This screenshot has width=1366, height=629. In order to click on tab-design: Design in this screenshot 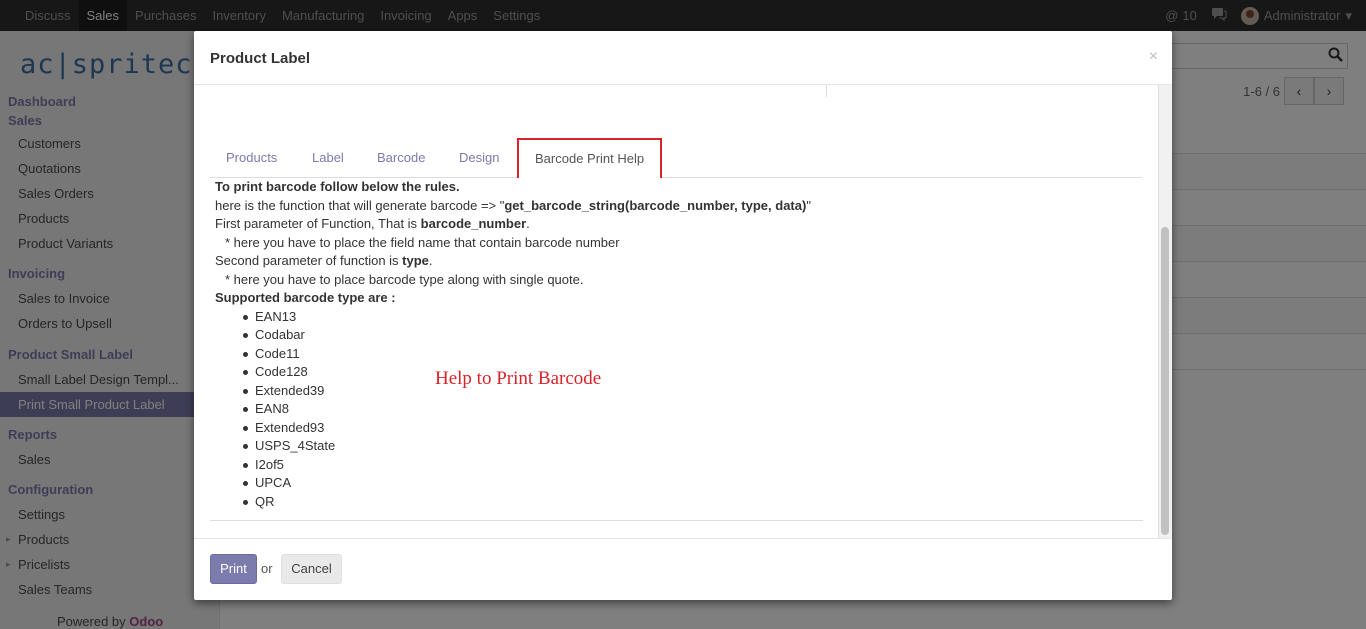, I will do `click(479, 158)`.